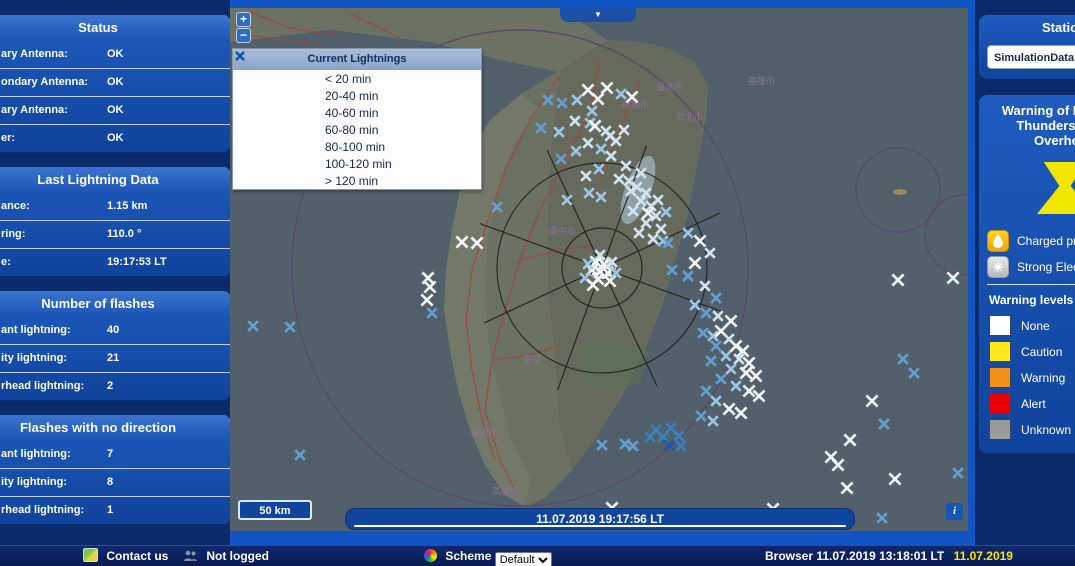 This screenshot has width=1075, height=566. I want to click on row-value: 21, so click(113, 358).